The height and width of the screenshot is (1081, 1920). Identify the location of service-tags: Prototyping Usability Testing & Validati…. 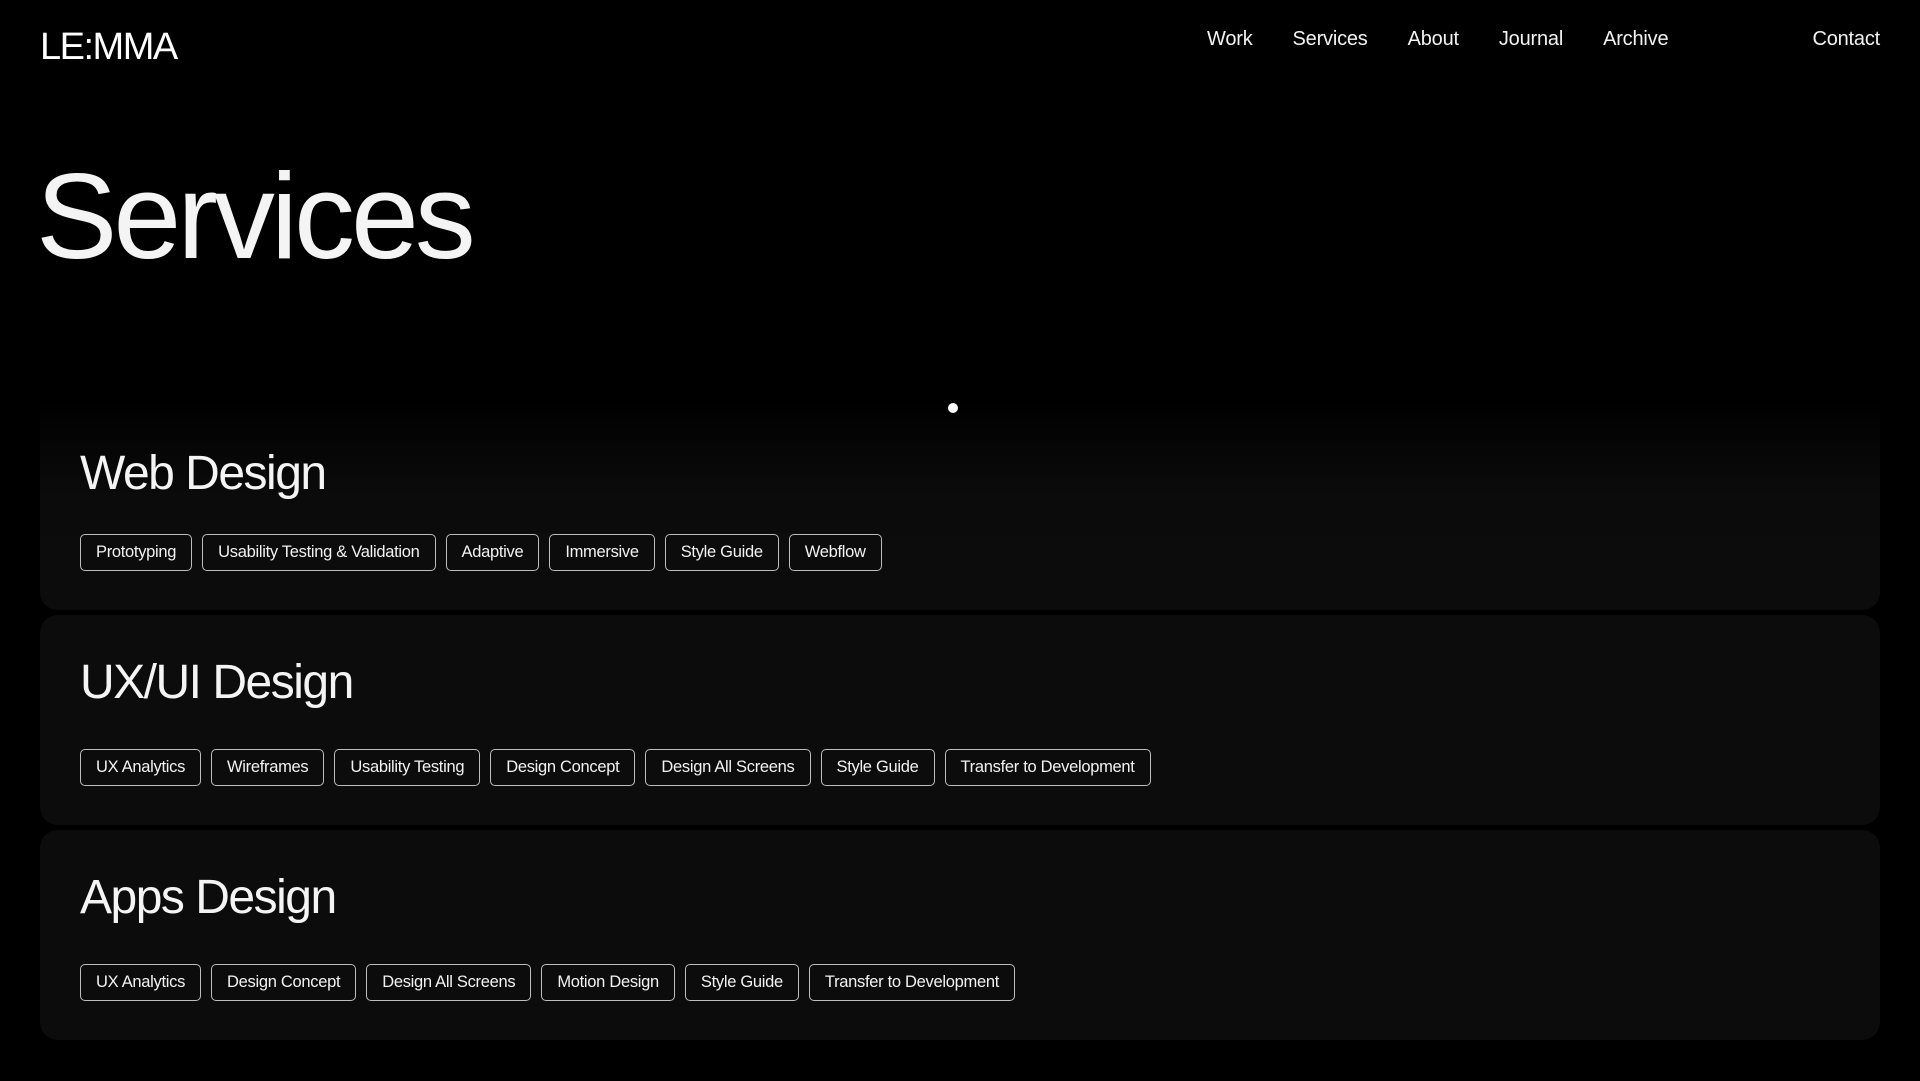
(481, 552).